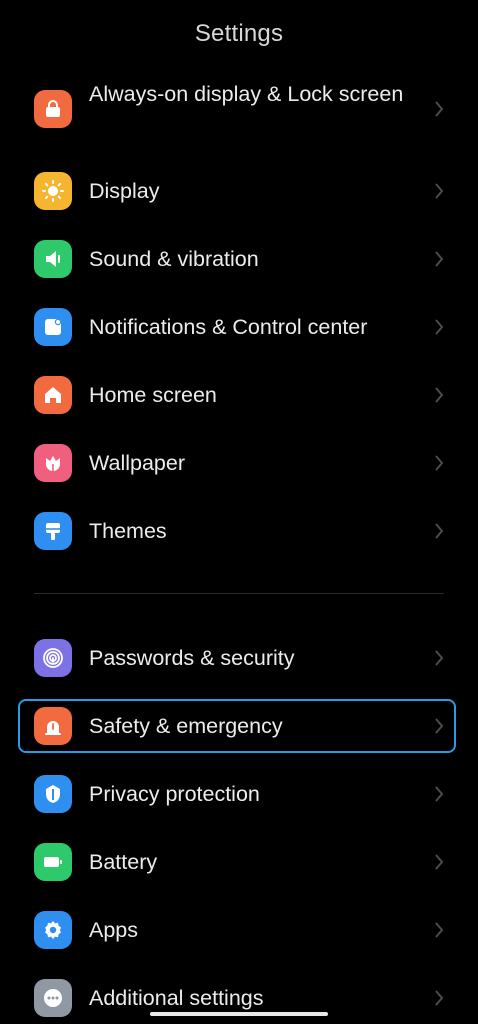 The height and width of the screenshot is (1024, 478). I want to click on settings-item-label: Display, so click(124, 191).